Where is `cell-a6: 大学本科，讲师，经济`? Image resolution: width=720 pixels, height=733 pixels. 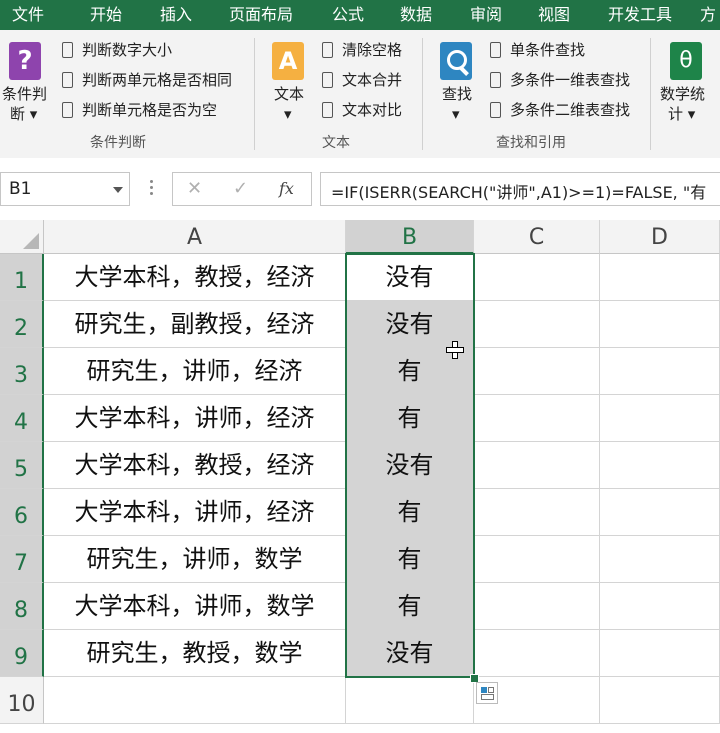
cell-a6: 大学本科，讲师，经济 is located at coordinates (195, 512).